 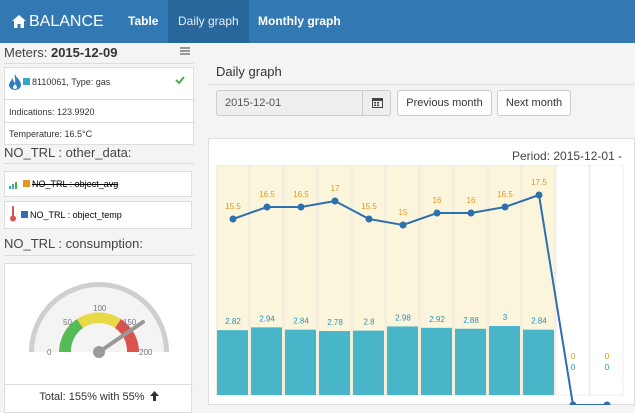 What do you see at coordinates (505, 317) in the screenshot?
I see `chart-bar-label: 3` at bounding box center [505, 317].